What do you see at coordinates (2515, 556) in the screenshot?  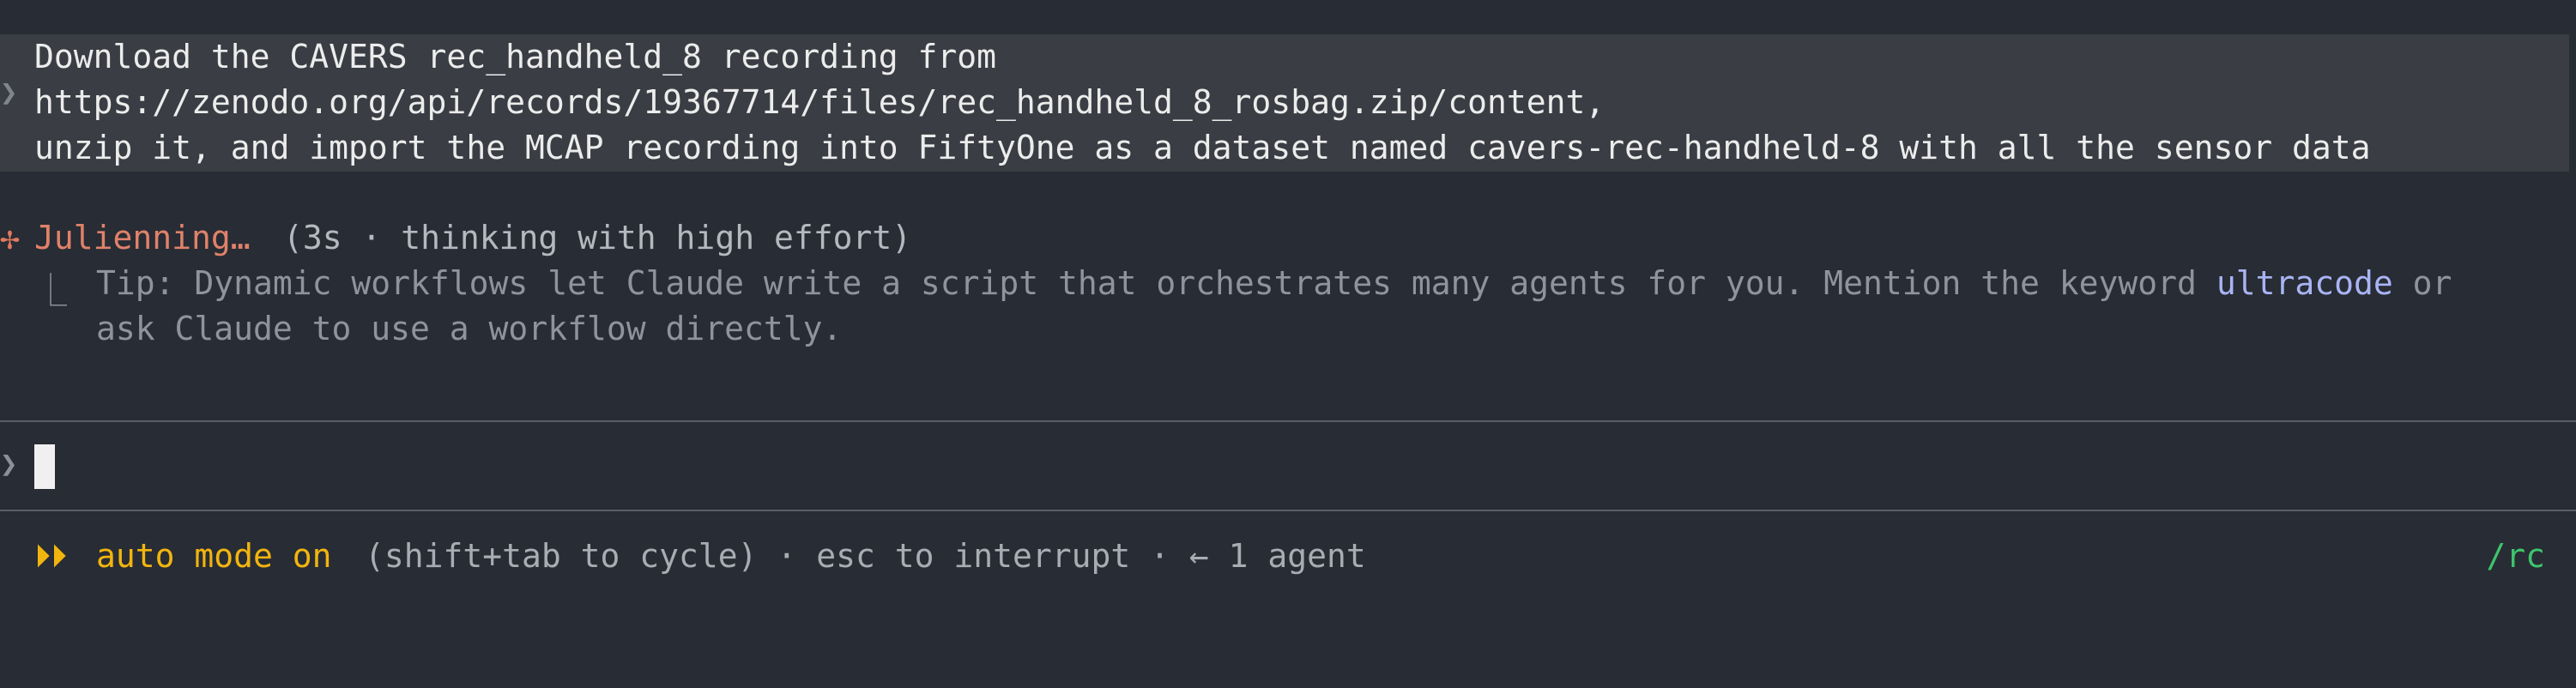 I see `rc-label: /rc` at bounding box center [2515, 556].